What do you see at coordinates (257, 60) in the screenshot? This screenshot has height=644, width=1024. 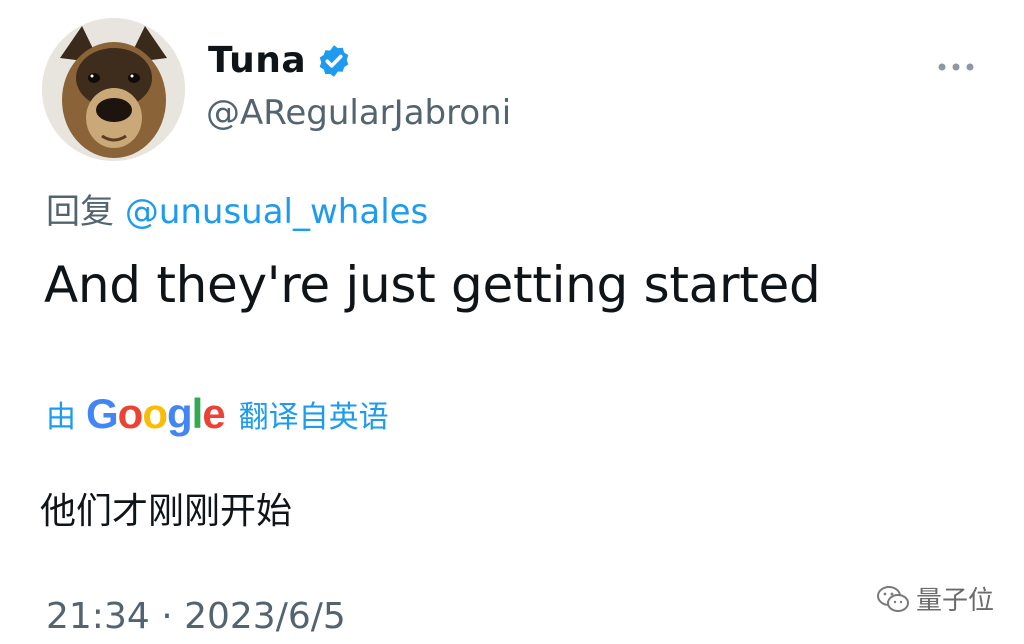 I see `display-name: Tuna` at bounding box center [257, 60].